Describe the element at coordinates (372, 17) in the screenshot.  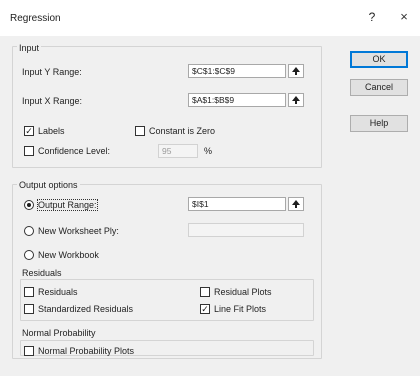
I see `help-icon: ?` at that location.